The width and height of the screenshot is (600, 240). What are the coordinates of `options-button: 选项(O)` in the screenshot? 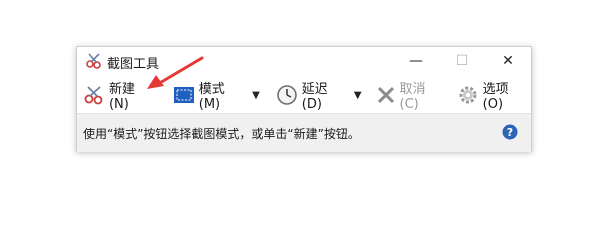 It's located at (493, 97).